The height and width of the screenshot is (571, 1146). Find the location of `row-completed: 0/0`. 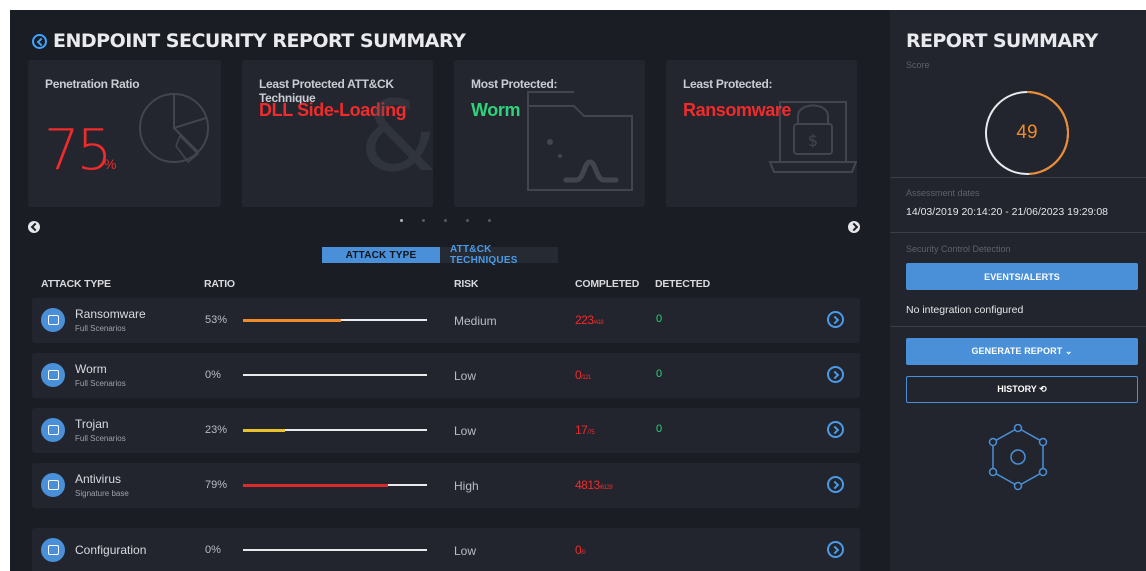

row-completed: 0/0 is located at coordinates (580, 550).